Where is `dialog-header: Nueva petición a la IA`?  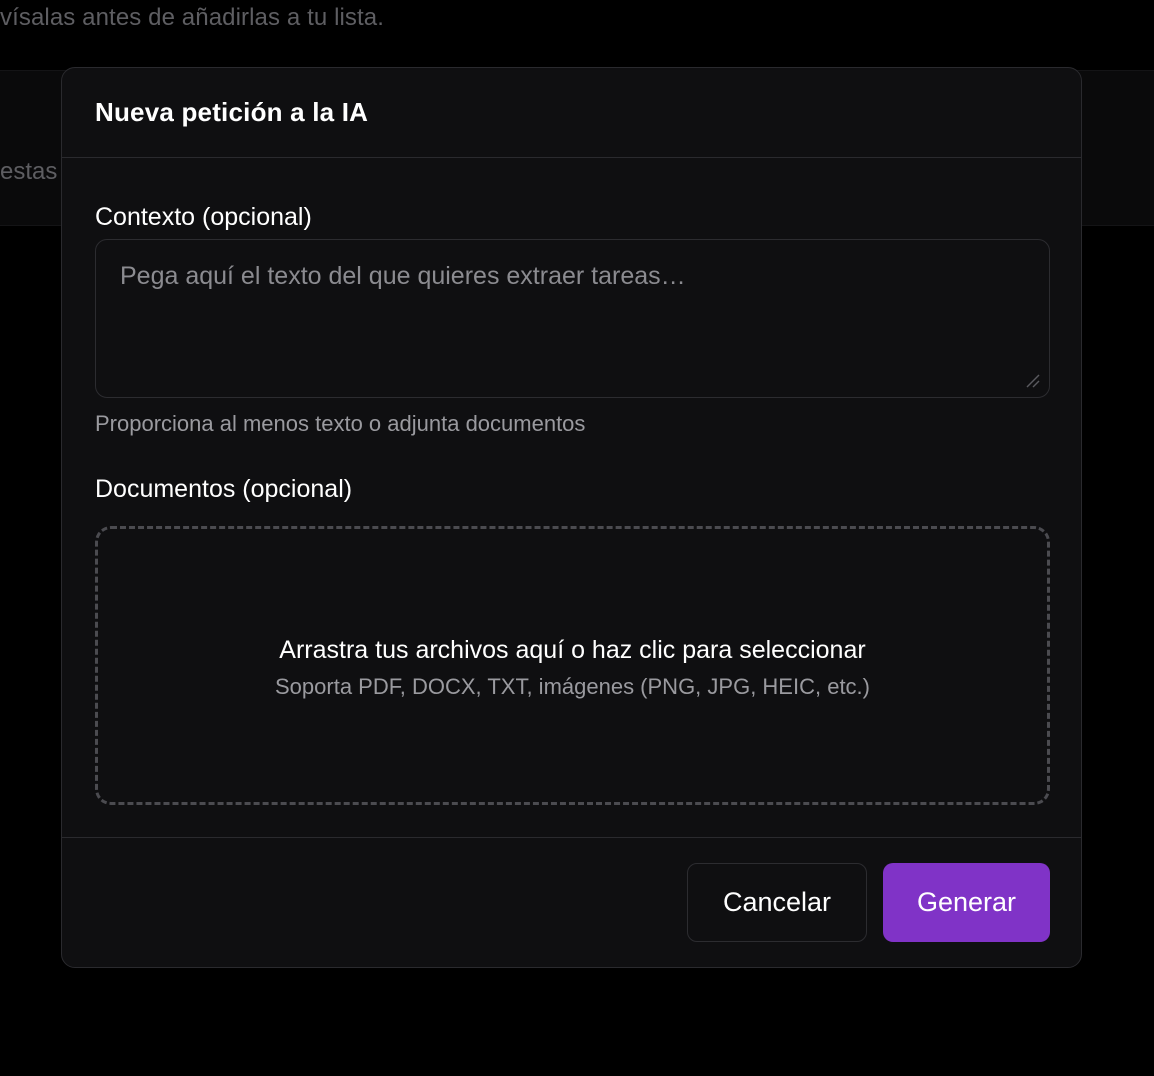 dialog-header: Nueva petición a la IA is located at coordinates (571, 113).